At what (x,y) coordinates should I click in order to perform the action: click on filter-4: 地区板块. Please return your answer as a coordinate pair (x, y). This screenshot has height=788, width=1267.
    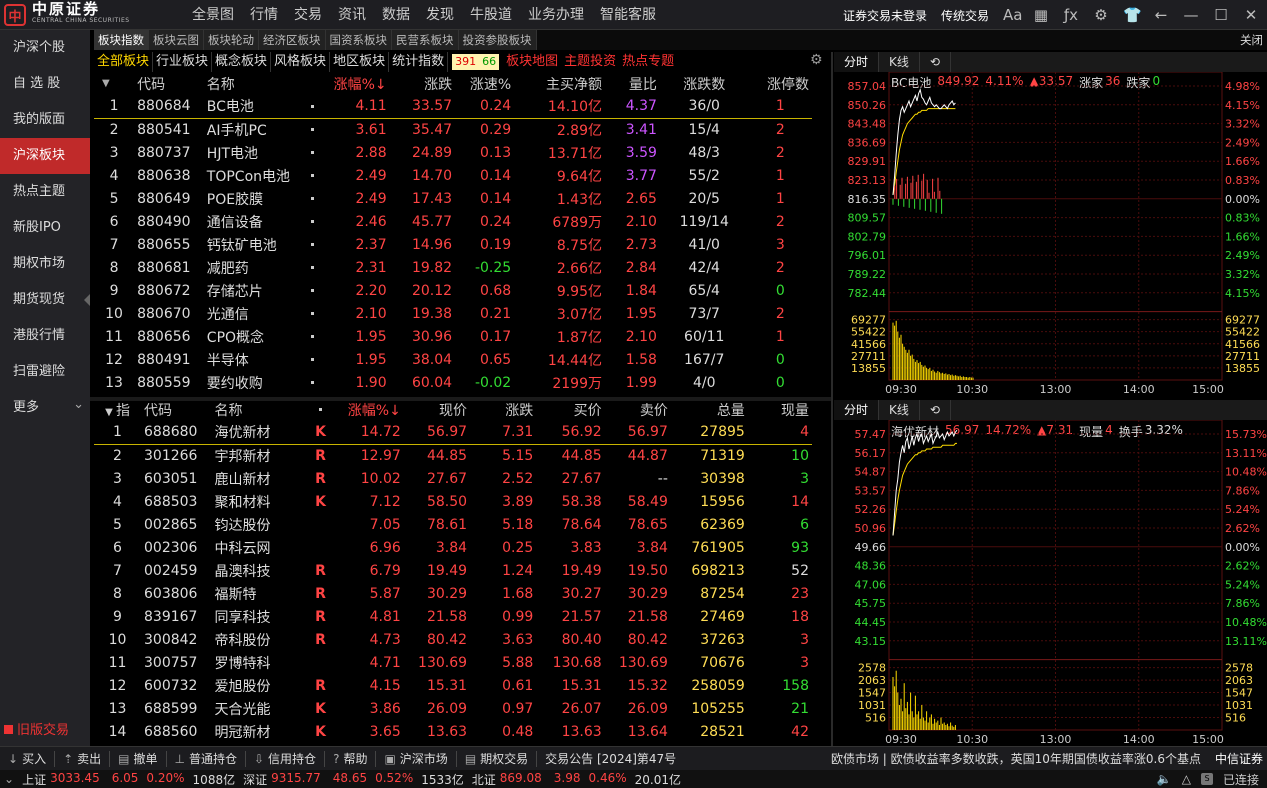
    Looking at the image, I should click on (360, 62).